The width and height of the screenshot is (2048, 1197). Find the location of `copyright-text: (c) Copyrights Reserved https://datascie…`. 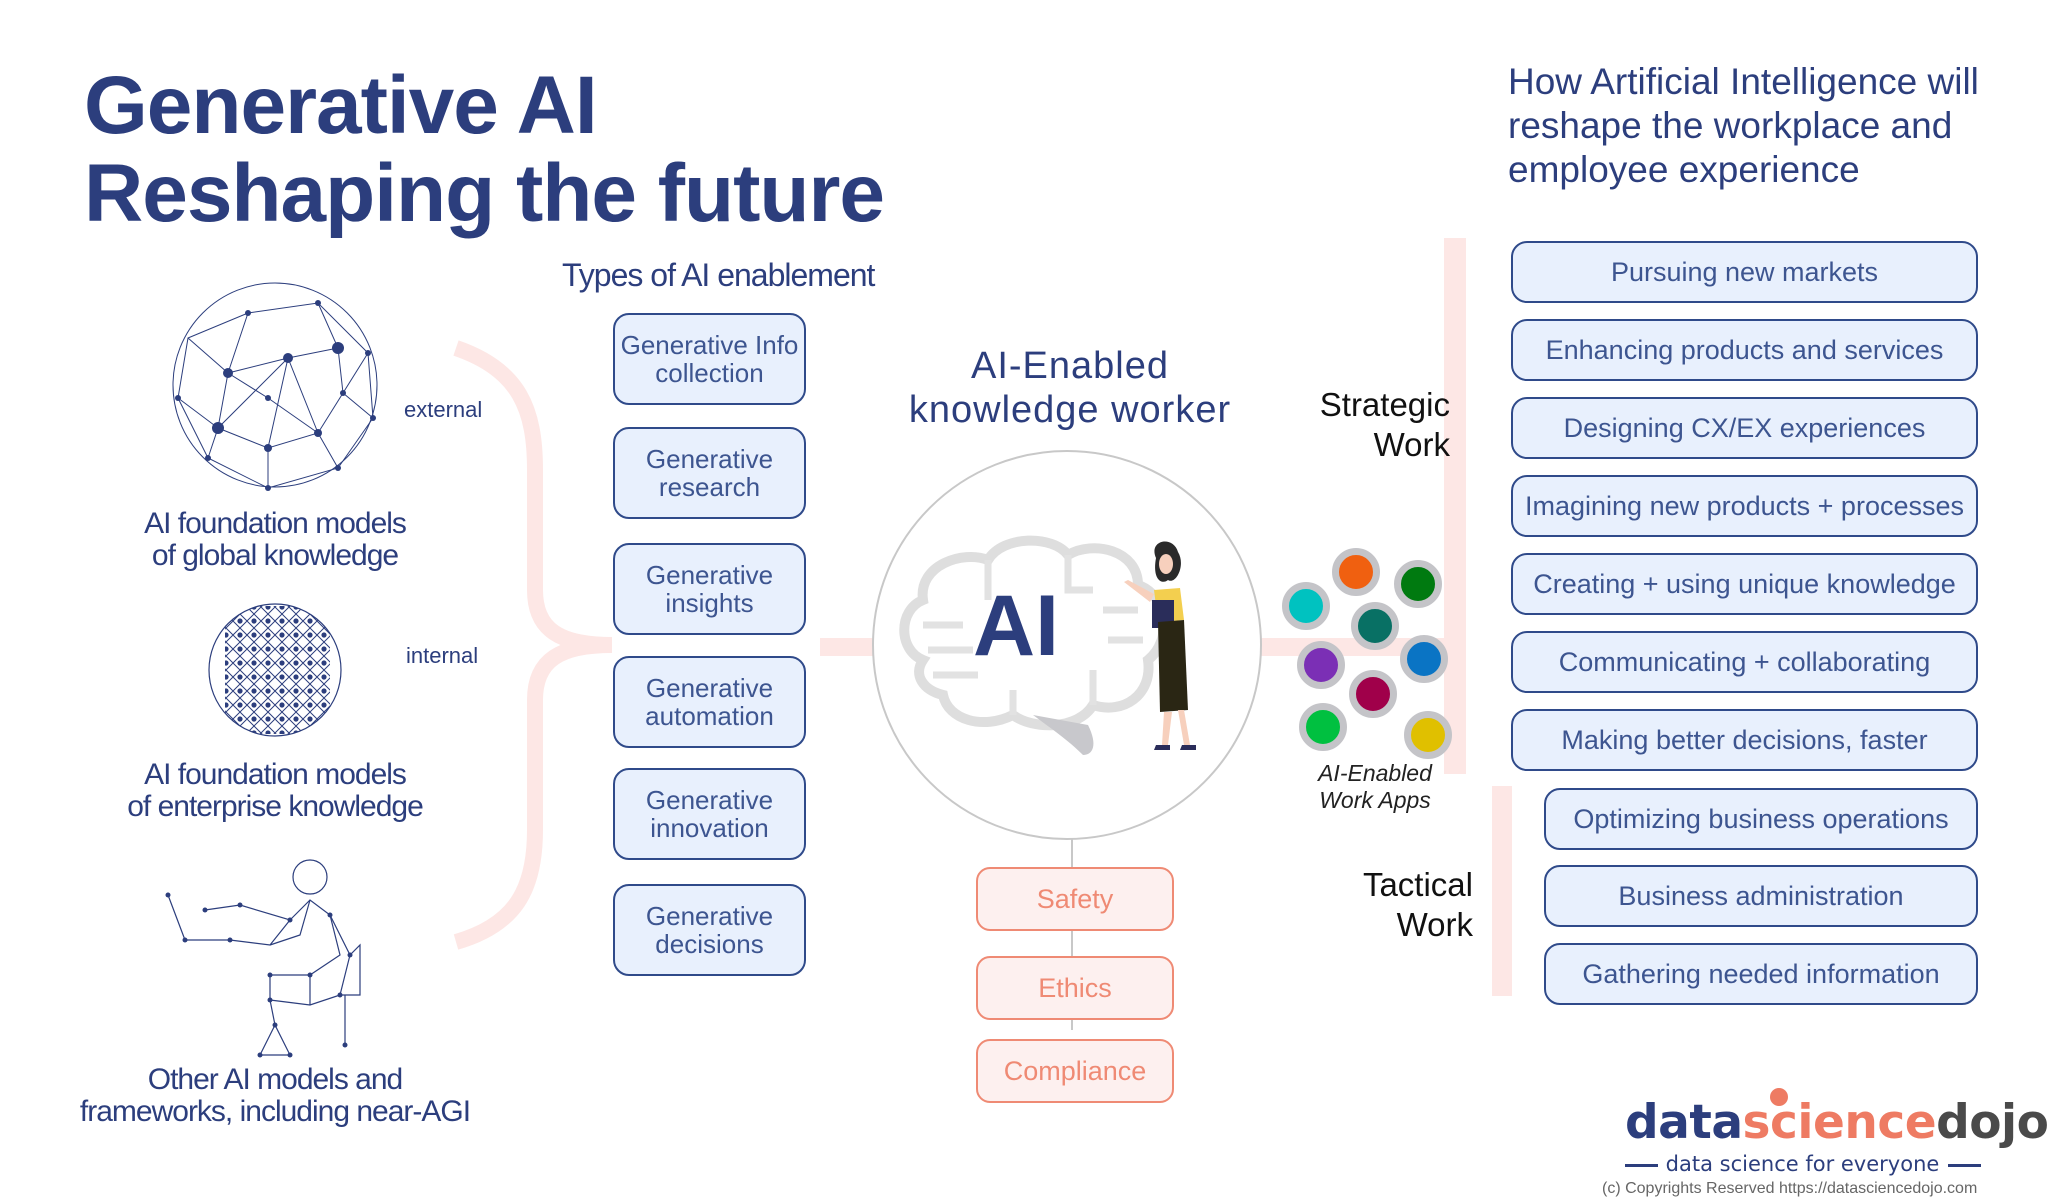

copyright-text: (c) Copyrights Reserved https://datascie… is located at coordinates (1790, 1188).